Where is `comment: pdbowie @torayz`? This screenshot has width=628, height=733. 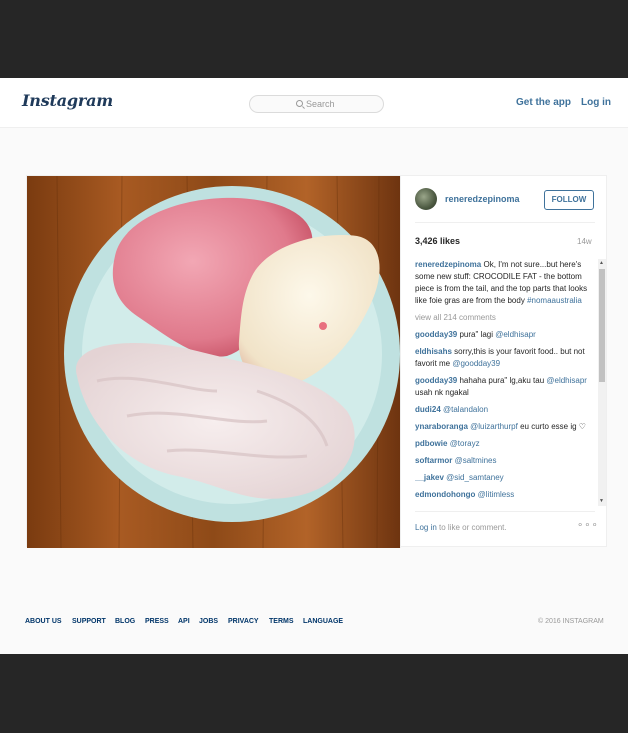
comment: pdbowie @torayz is located at coordinates (447, 443).